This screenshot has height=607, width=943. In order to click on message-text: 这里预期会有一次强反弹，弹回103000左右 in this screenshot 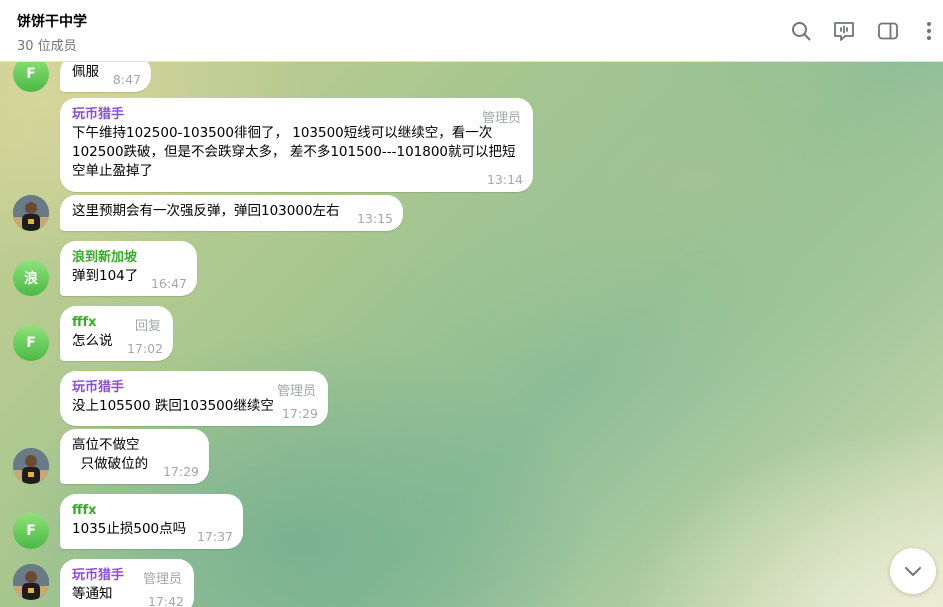, I will do `click(206, 211)`.